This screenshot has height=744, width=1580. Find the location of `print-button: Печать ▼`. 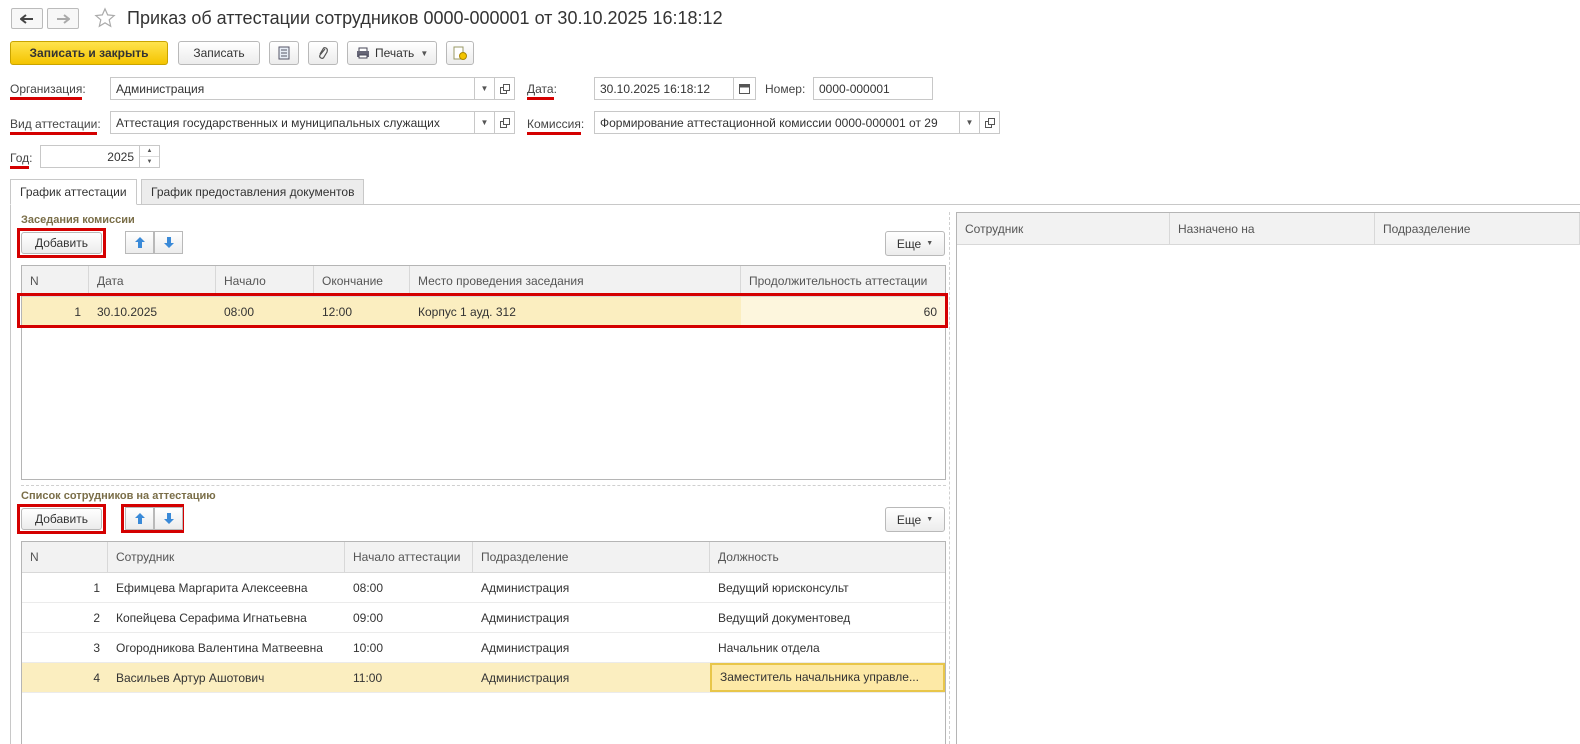

print-button: Печать ▼ is located at coordinates (392, 53).